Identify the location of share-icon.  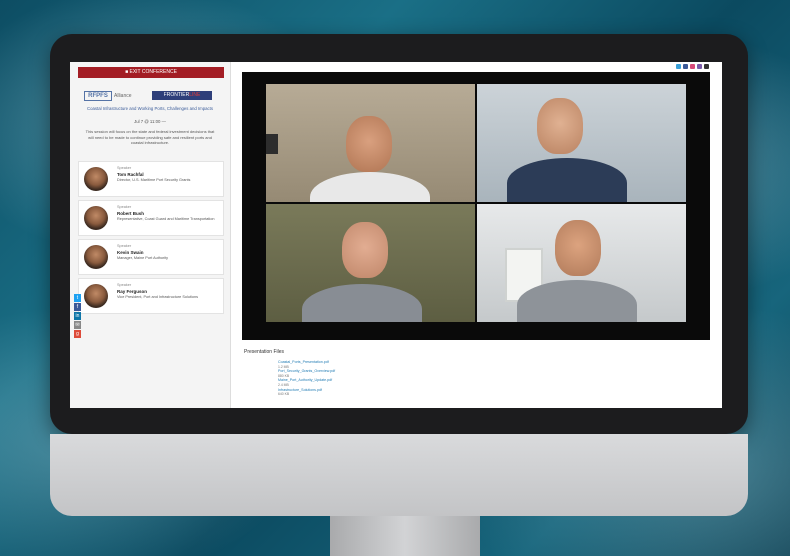
(678, 66).